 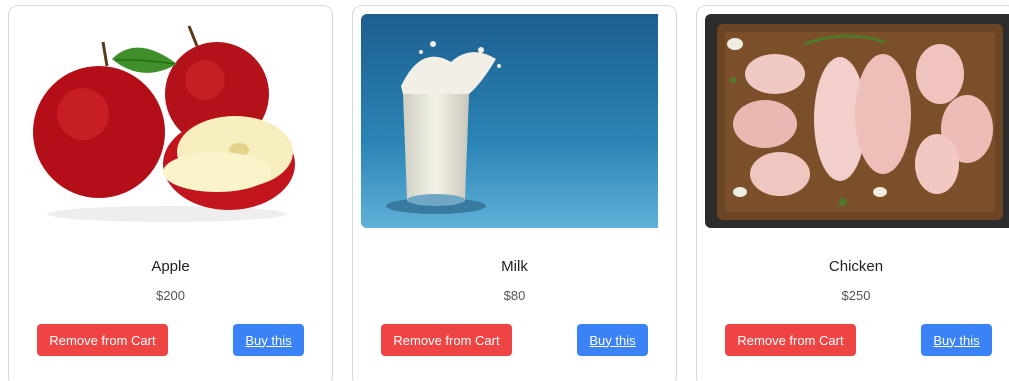 I want to click on product-name: Chicken, so click(x=856, y=266).